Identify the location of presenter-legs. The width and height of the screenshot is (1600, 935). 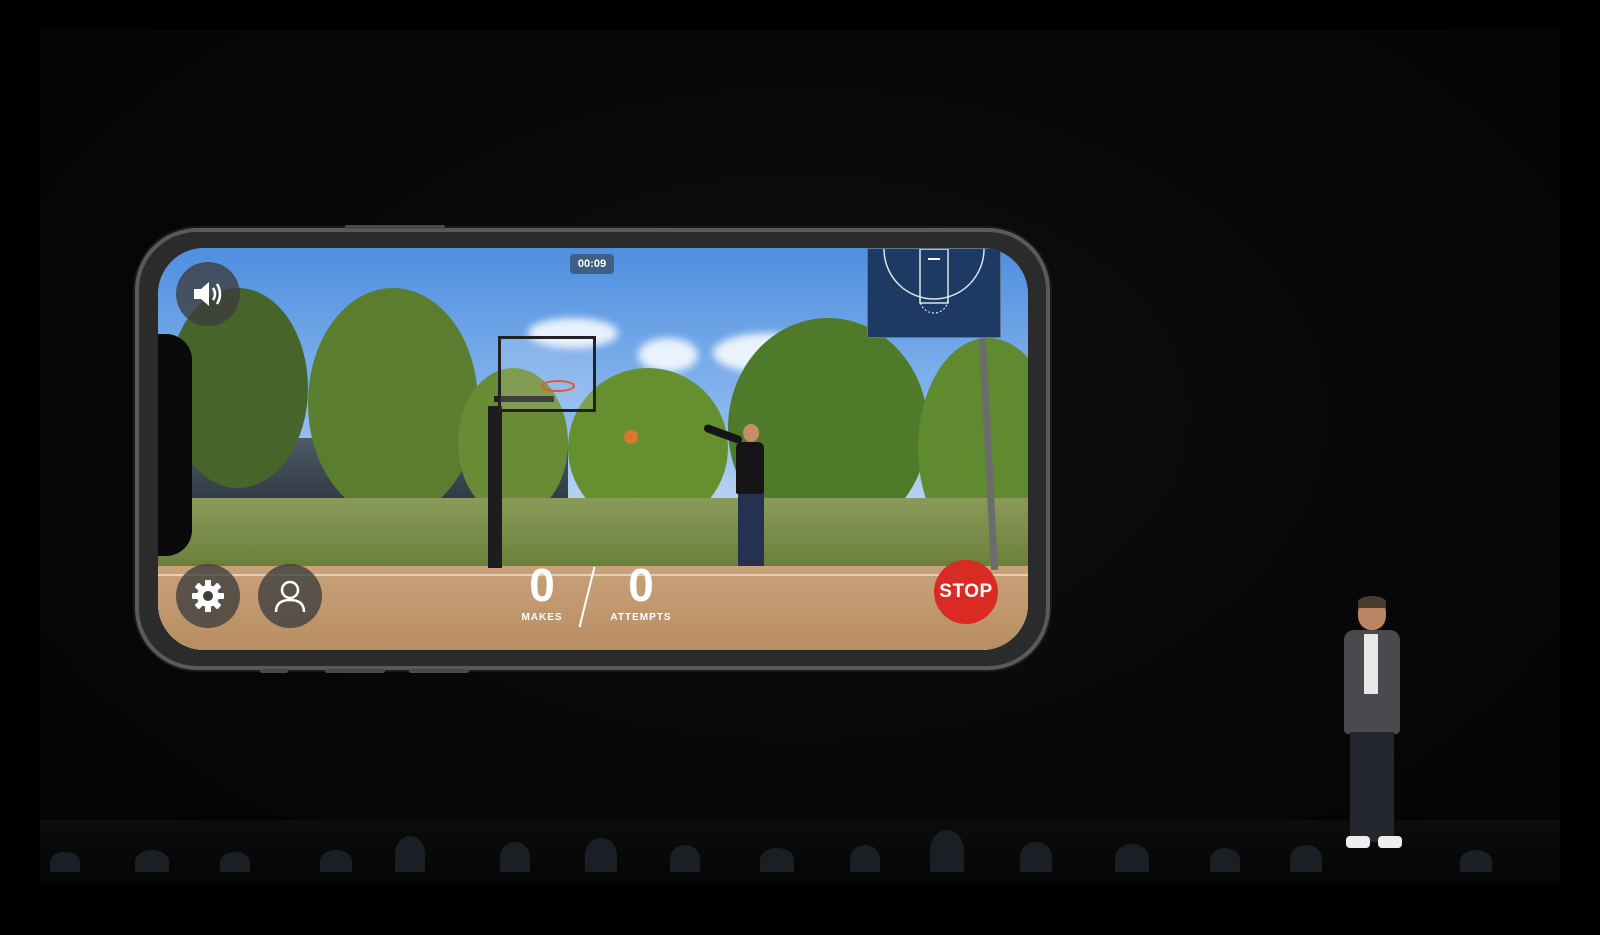
(1372, 787).